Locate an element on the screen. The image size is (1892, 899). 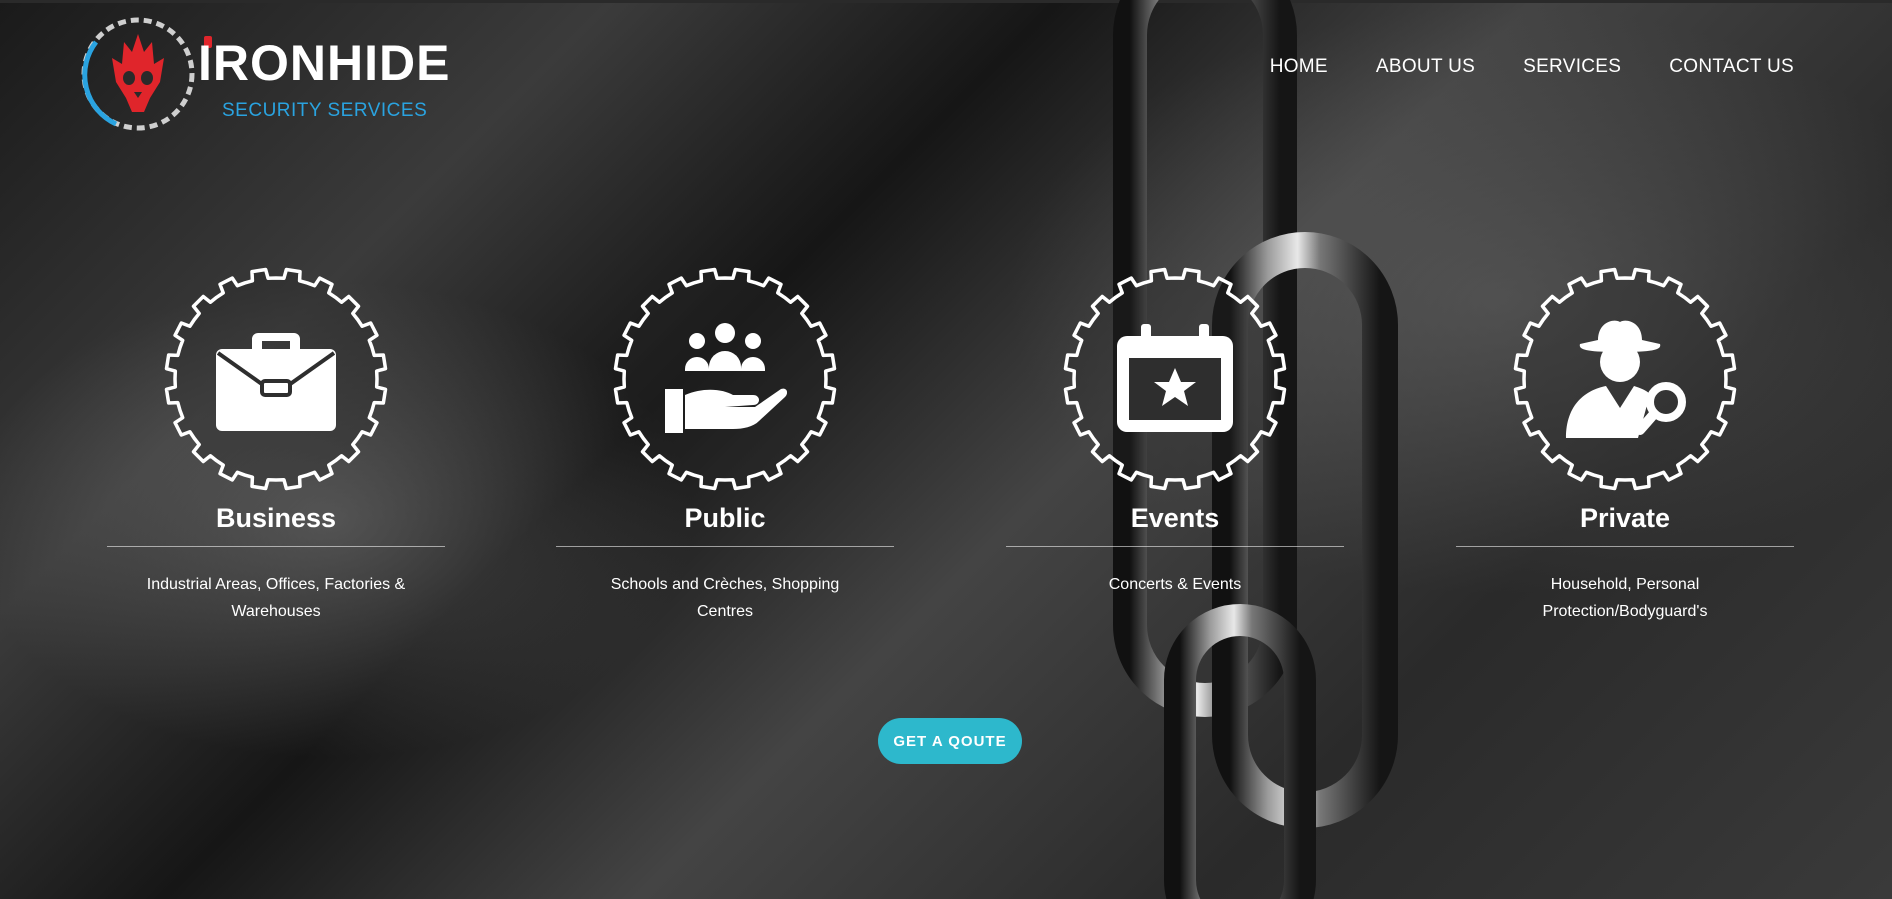
service-title: Private is located at coordinates (1625, 518).